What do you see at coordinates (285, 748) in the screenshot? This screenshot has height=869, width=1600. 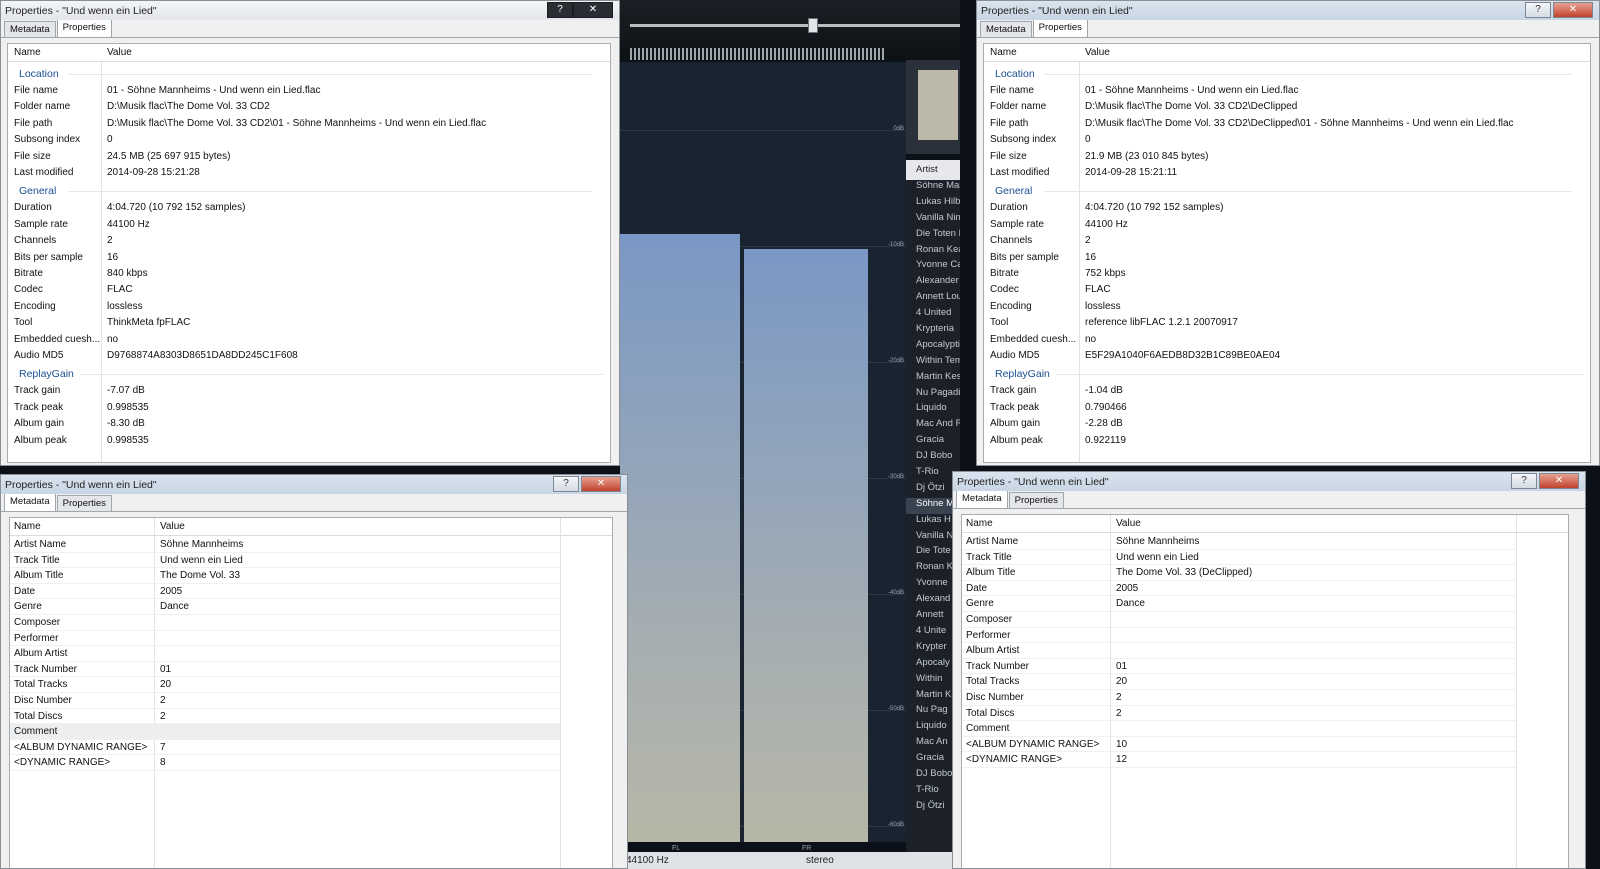 I see `metadata-row: <ALBUM DYNAMIC RANGE> 7` at bounding box center [285, 748].